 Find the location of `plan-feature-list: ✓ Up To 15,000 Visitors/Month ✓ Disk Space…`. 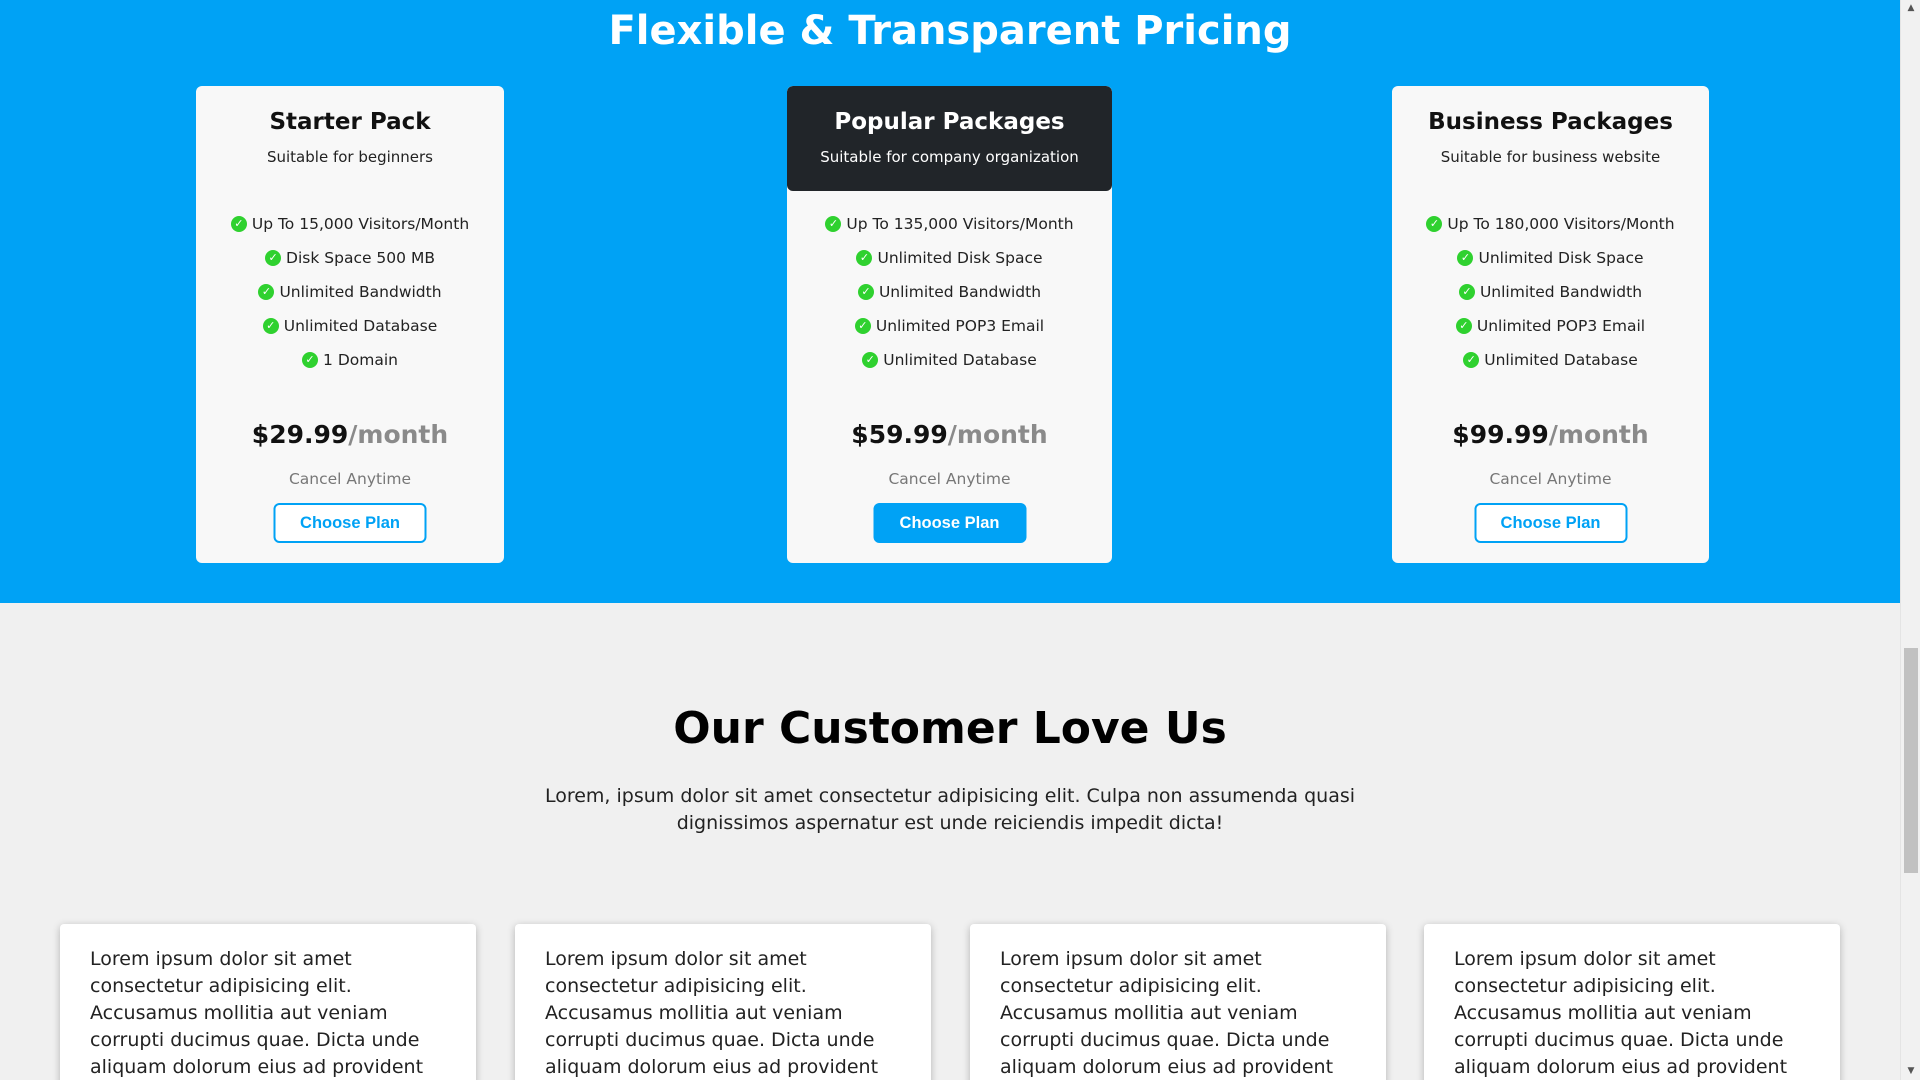

plan-feature-list: ✓ Up To 15,000 Visitors/Month ✓ Disk Space… is located at coordinates (350, 292).